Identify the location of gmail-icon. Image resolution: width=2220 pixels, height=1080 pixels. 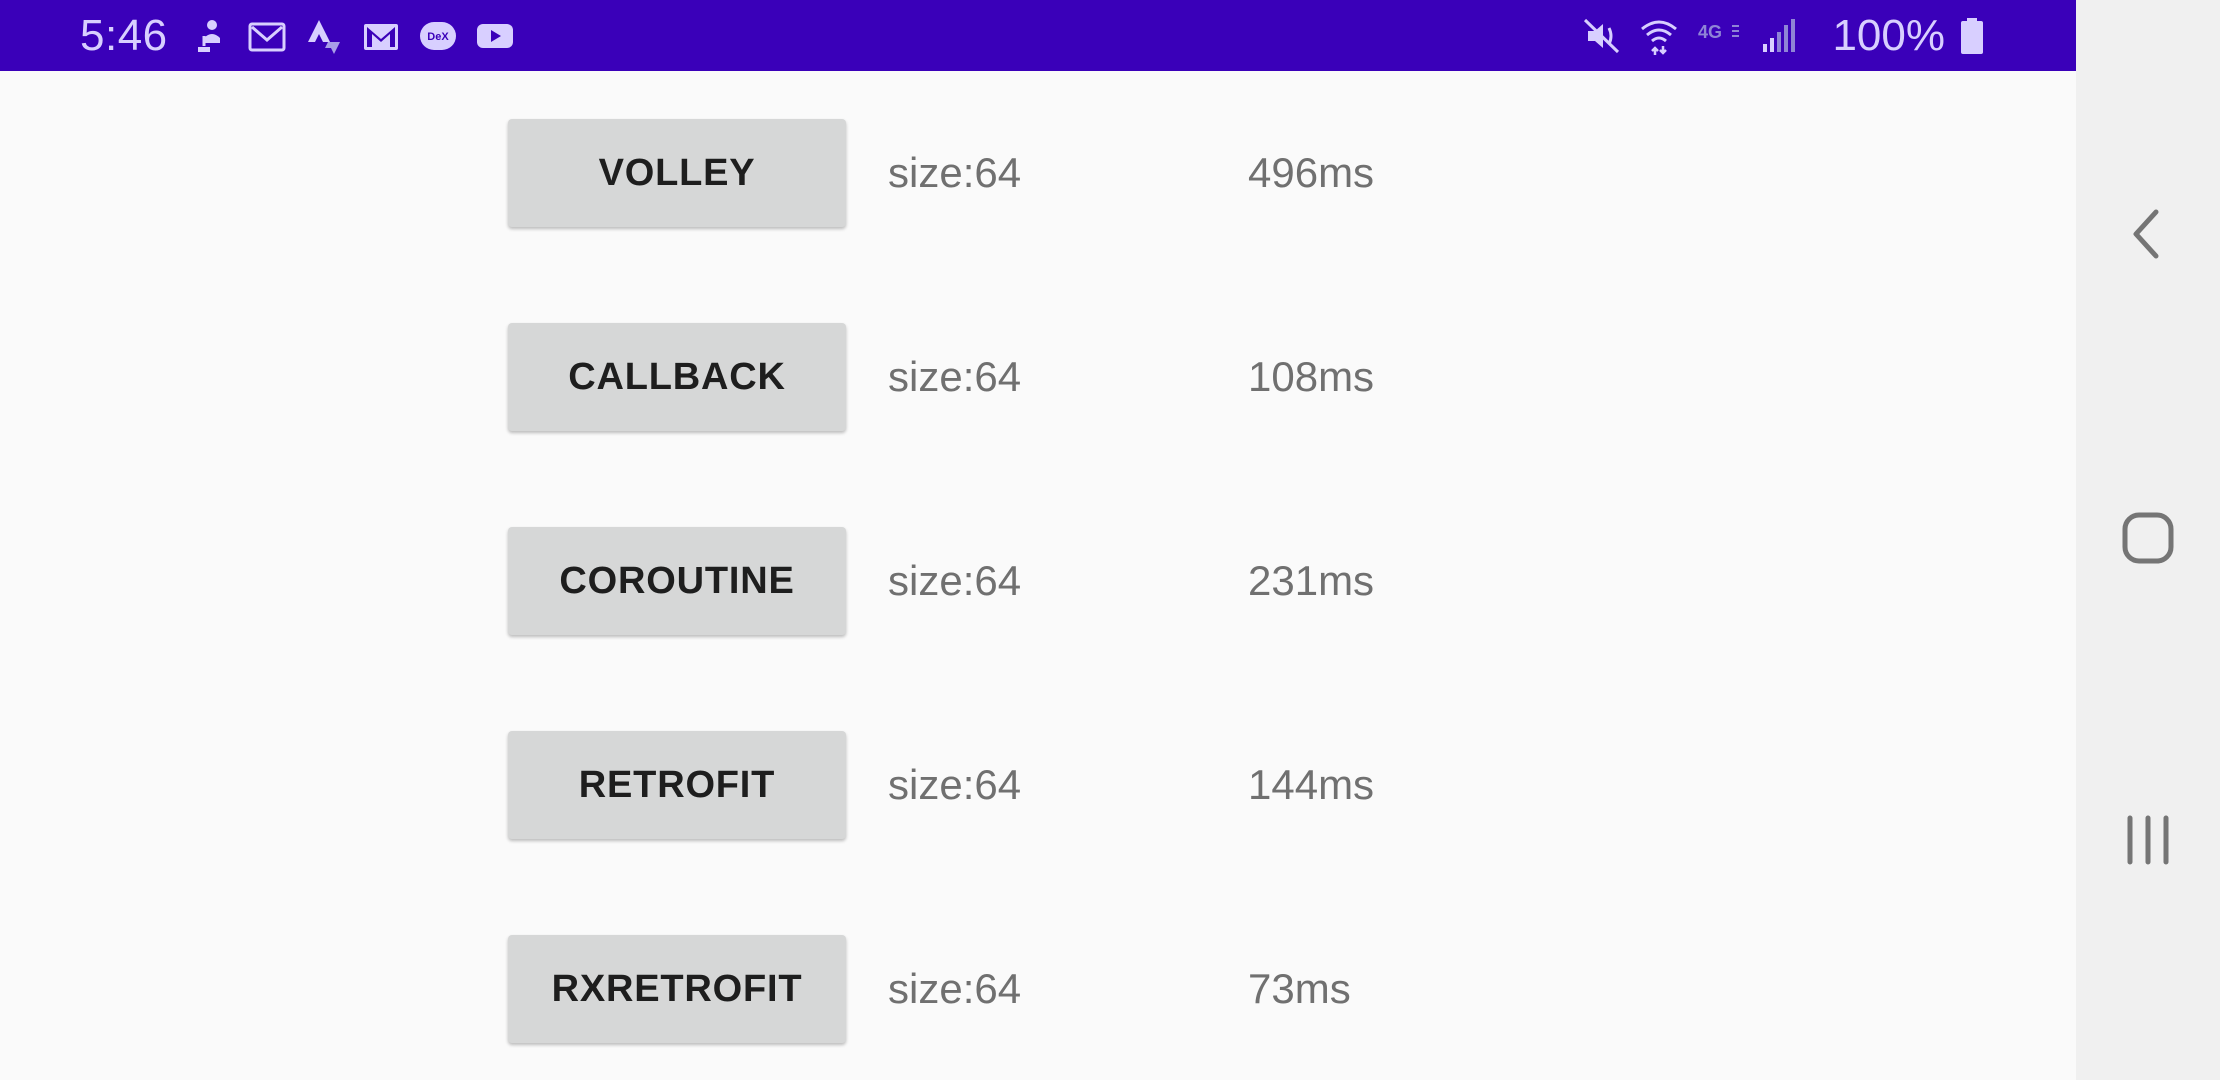
(381, 36).